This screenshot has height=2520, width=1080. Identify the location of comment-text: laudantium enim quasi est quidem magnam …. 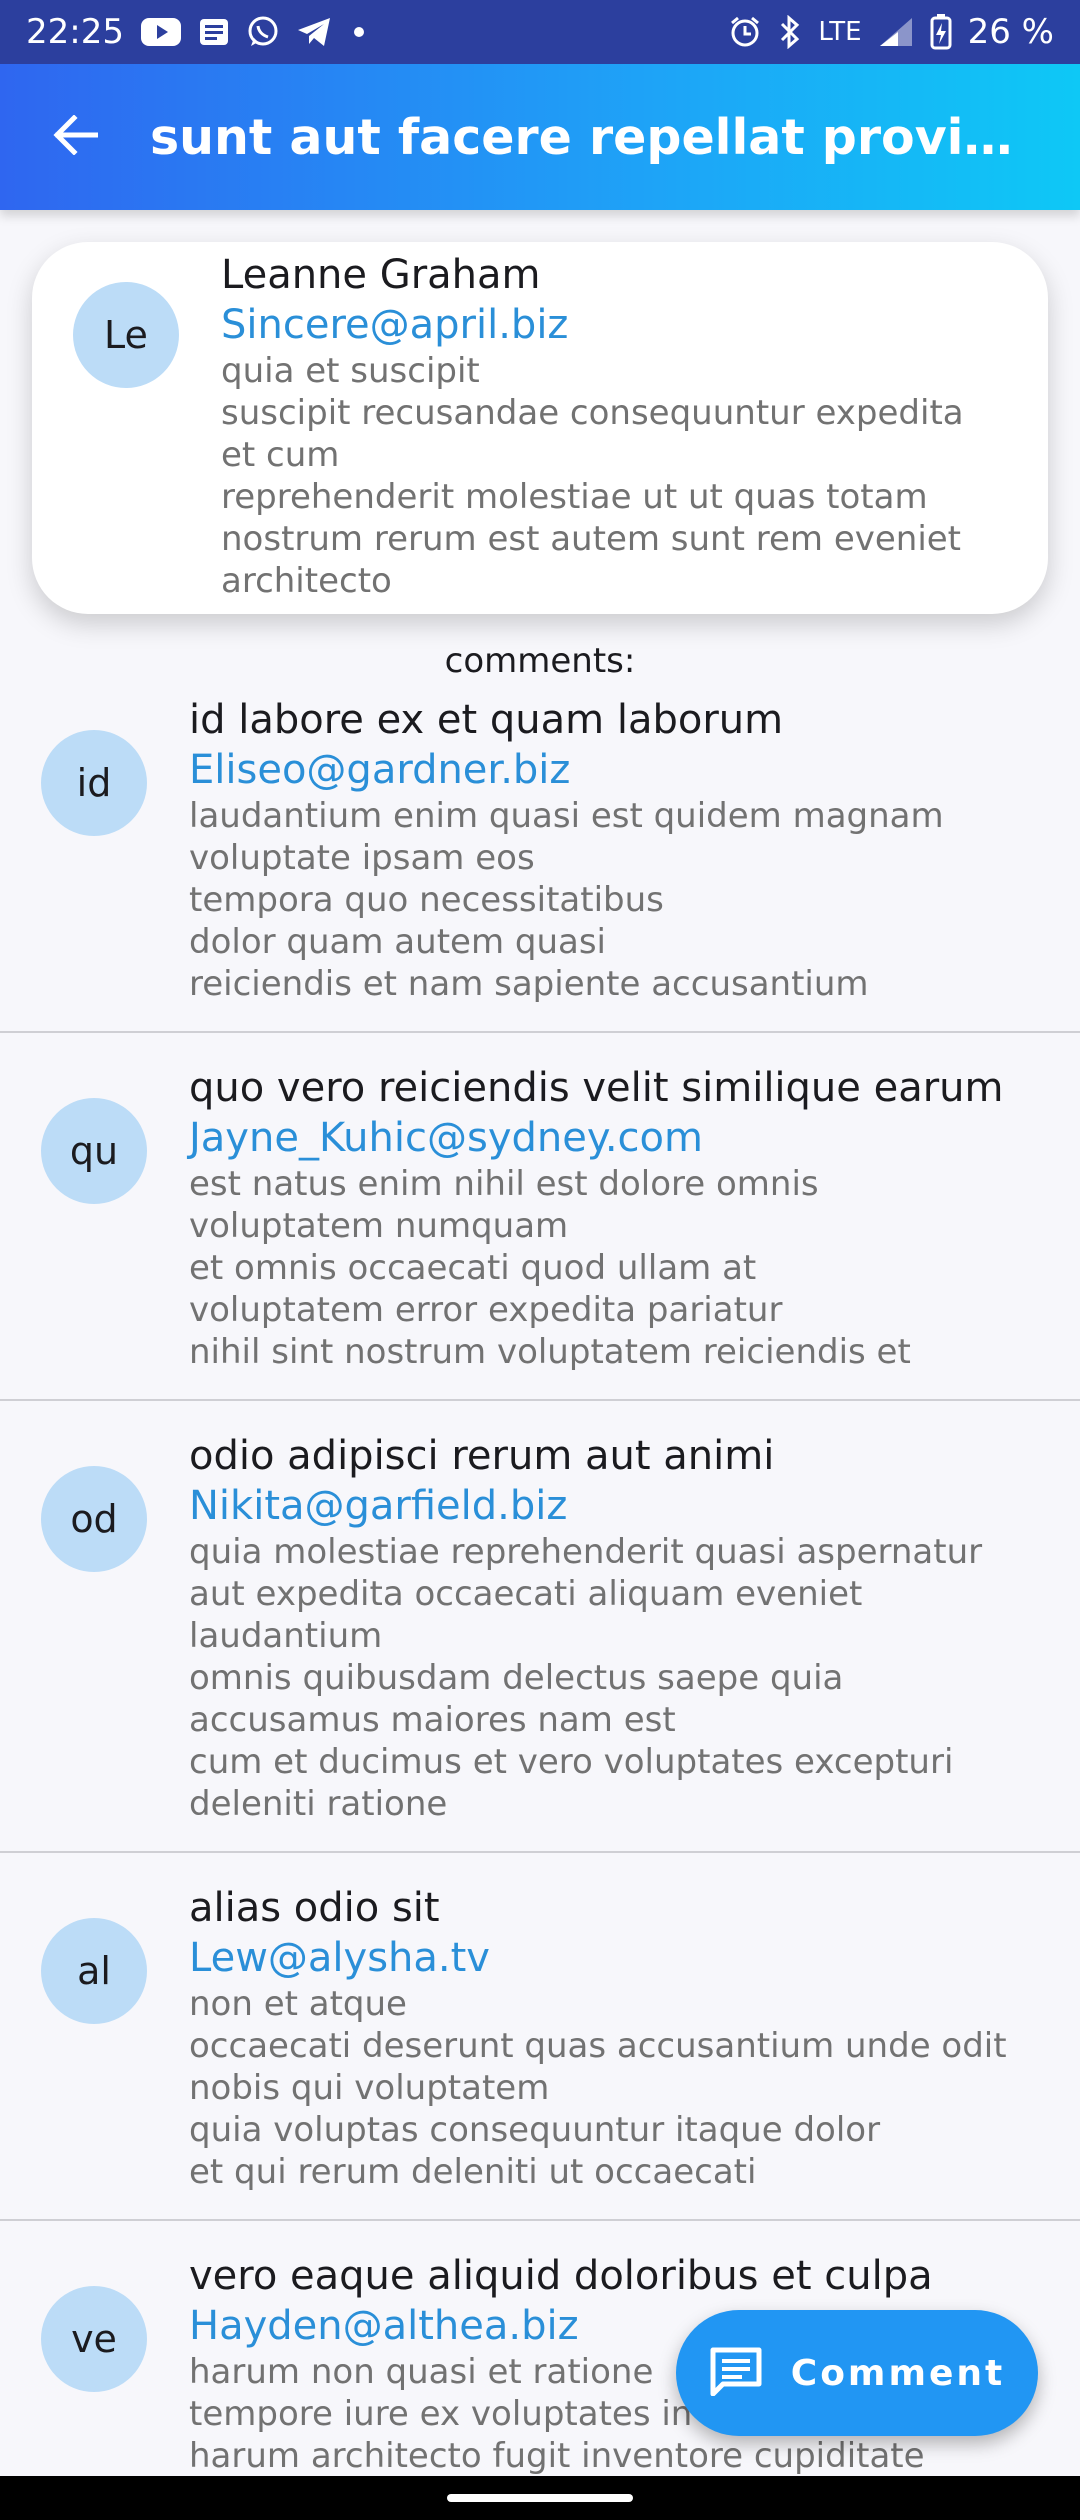
(566, 900).